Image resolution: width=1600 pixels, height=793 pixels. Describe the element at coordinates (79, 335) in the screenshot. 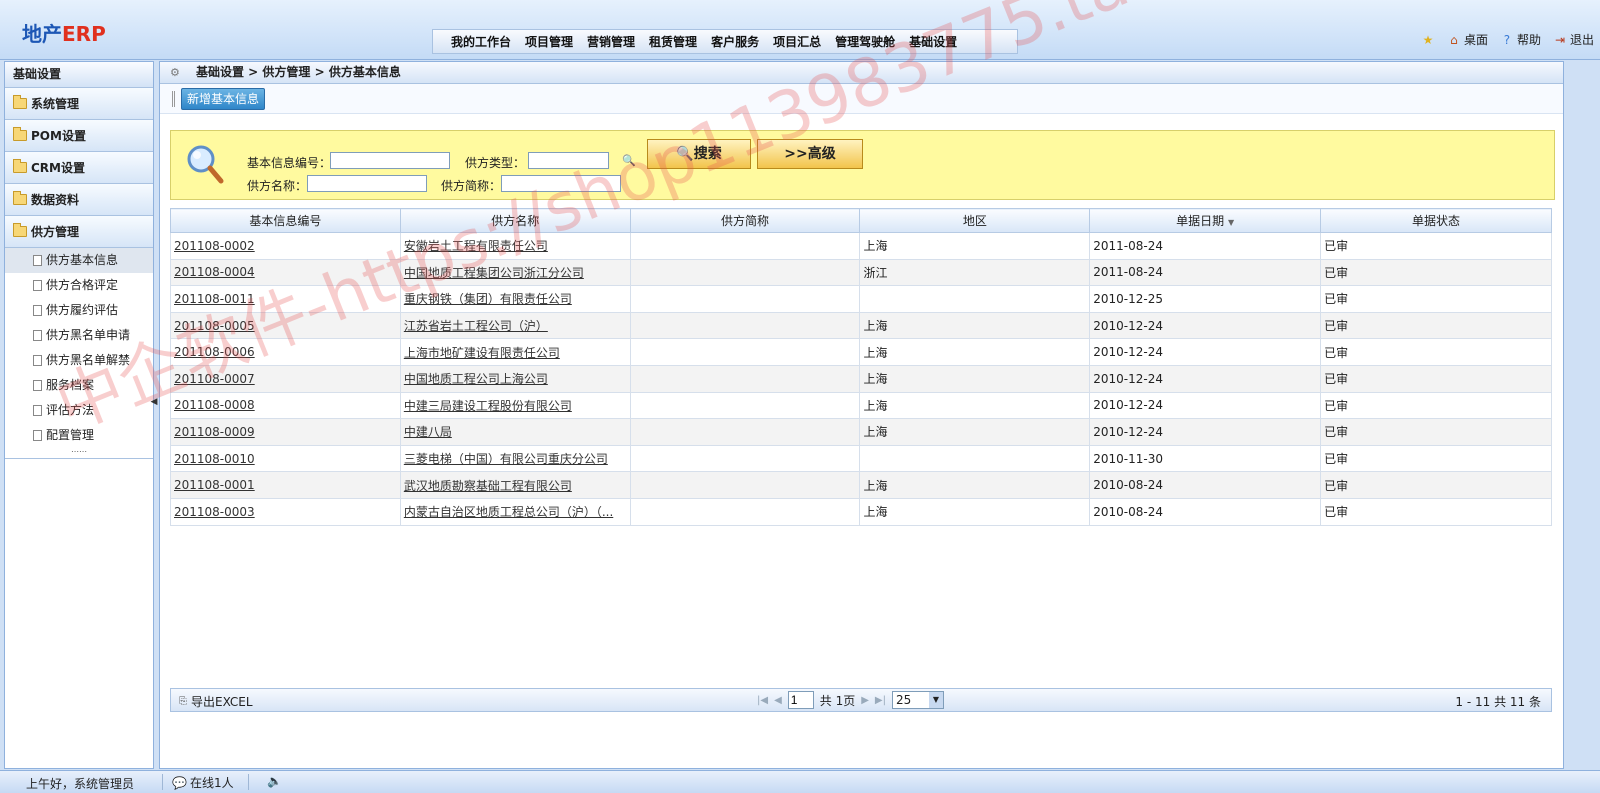

I see `sidebar-item-blacklist-apply: 供方黑名单申请` at that location.